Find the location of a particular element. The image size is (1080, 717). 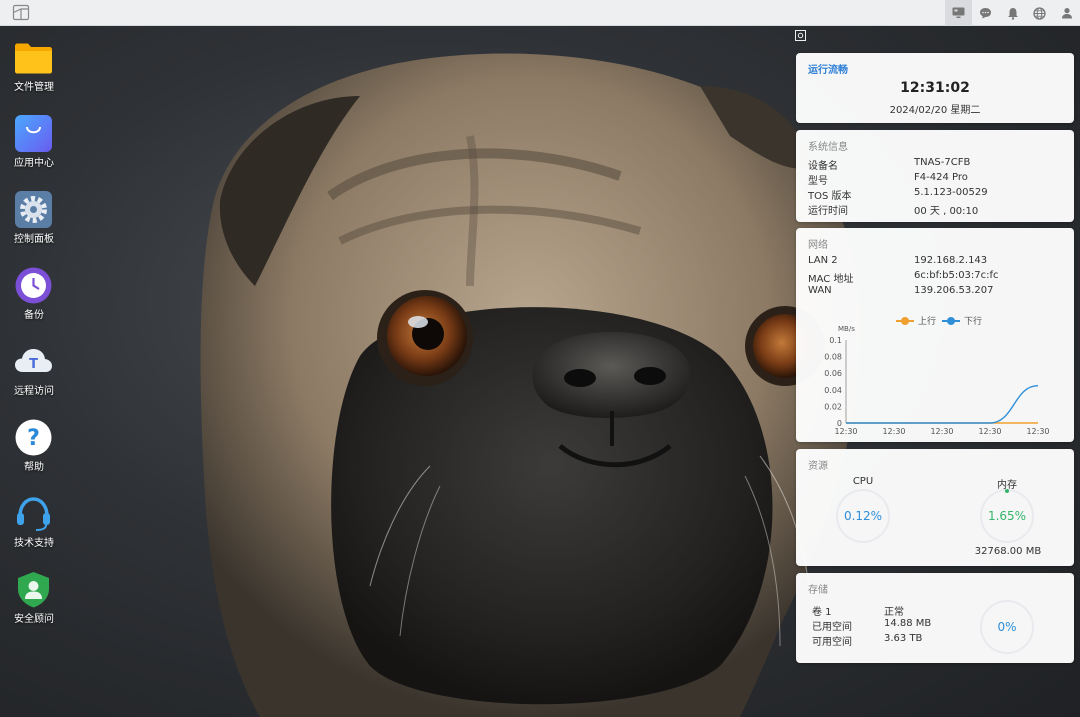

info-value: 5.1.123-00529 is located at coordinates (951, 192).